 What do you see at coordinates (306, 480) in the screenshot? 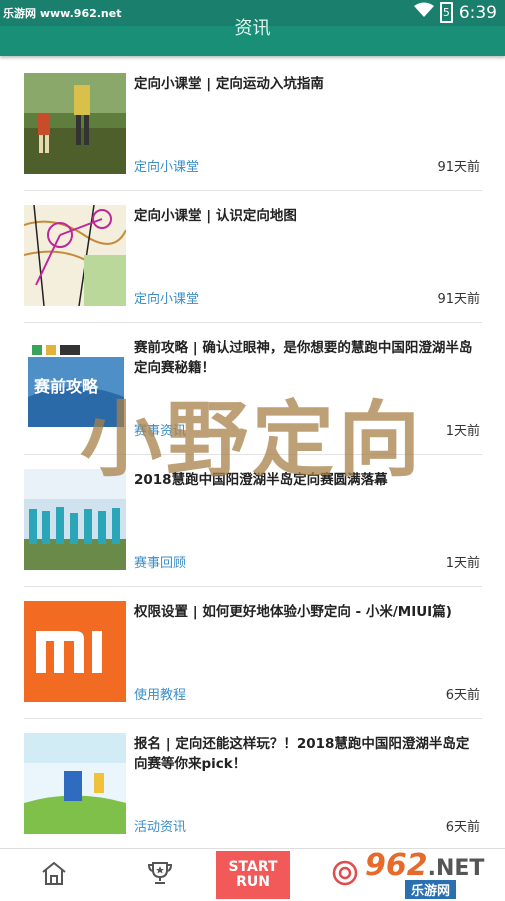
I see `item-title: 2018慧跑中国阳澄湖半岛定向赛圆满落幕` at bounding box center [306, 480].